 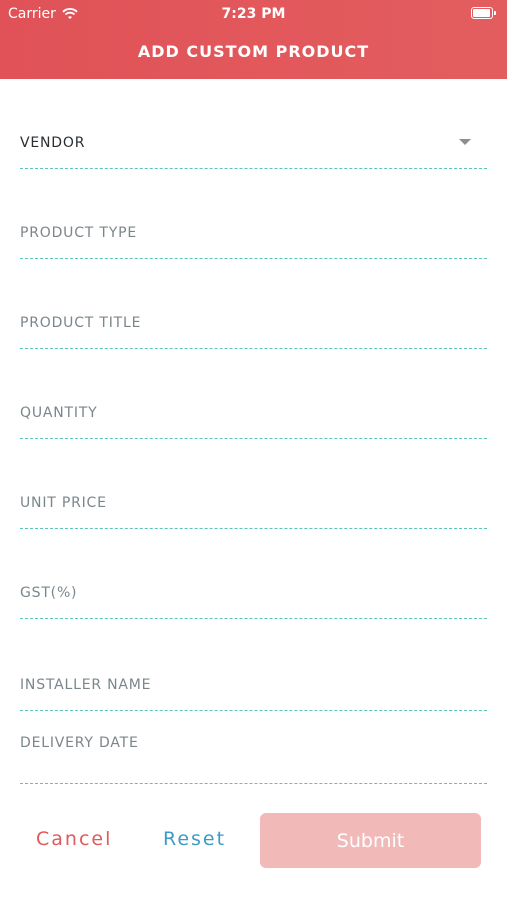 I want to click on status-bar: Carrier 7:23 PM, so click(x=253, y=14).